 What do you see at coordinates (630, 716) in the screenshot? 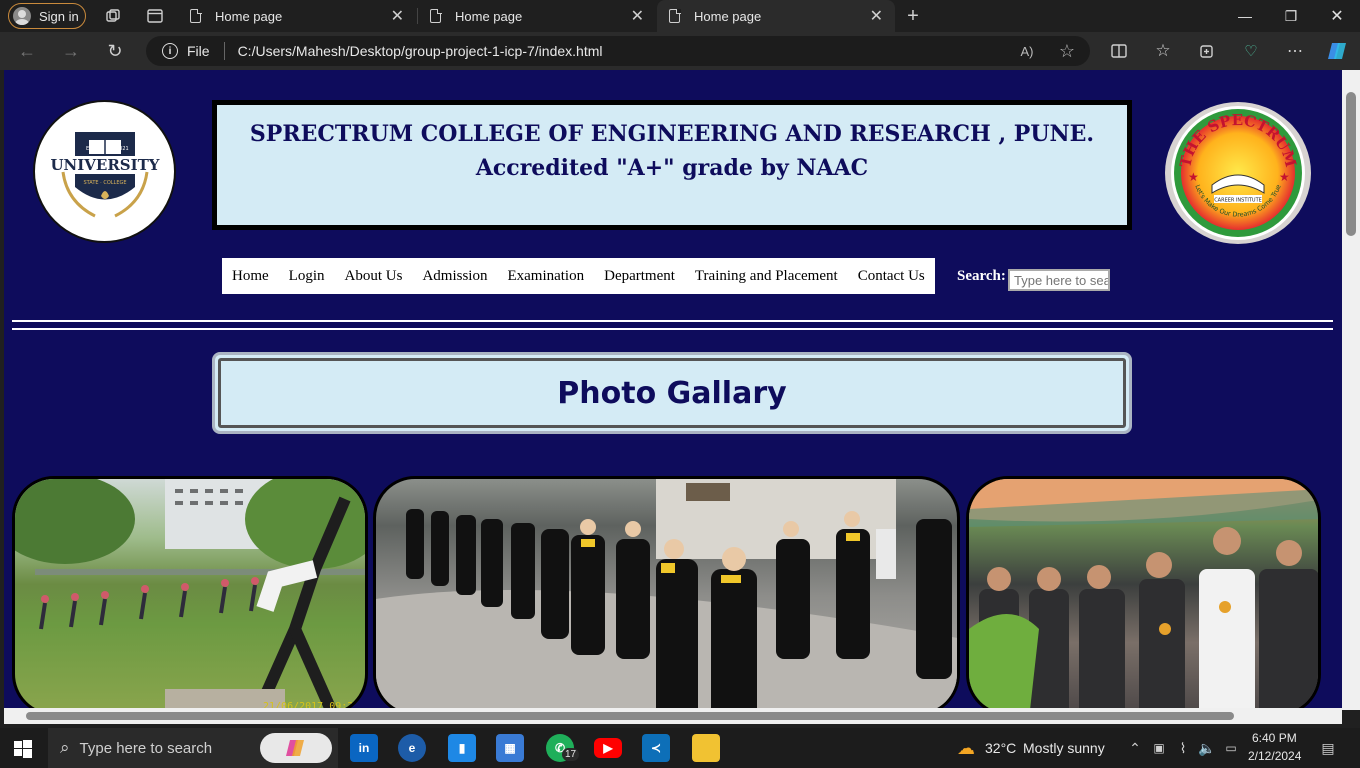
I see `horizontal-scroll-thumb` at bounding box center [630, 716].